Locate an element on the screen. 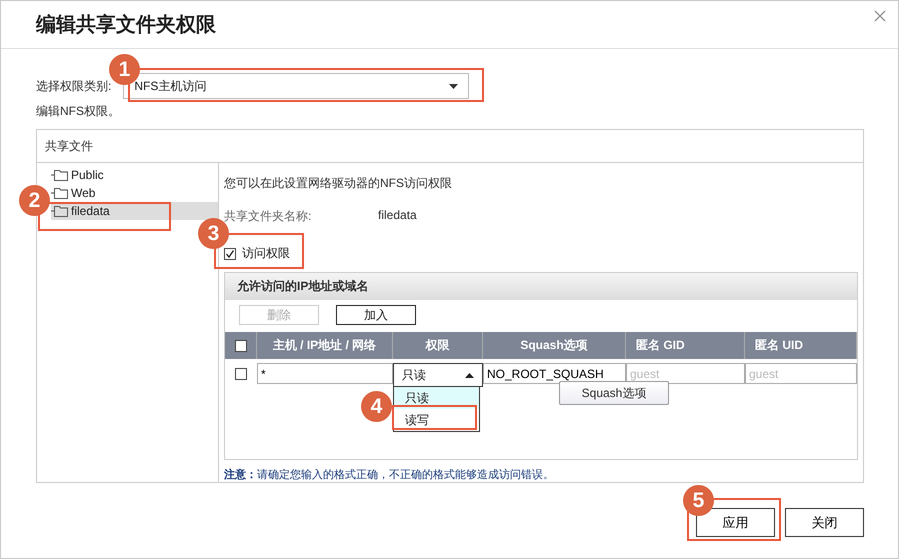 This screenshot has width=899, height=559. subtitle-text: 编辑NFS权限。 is located at coordinates (78, 111).